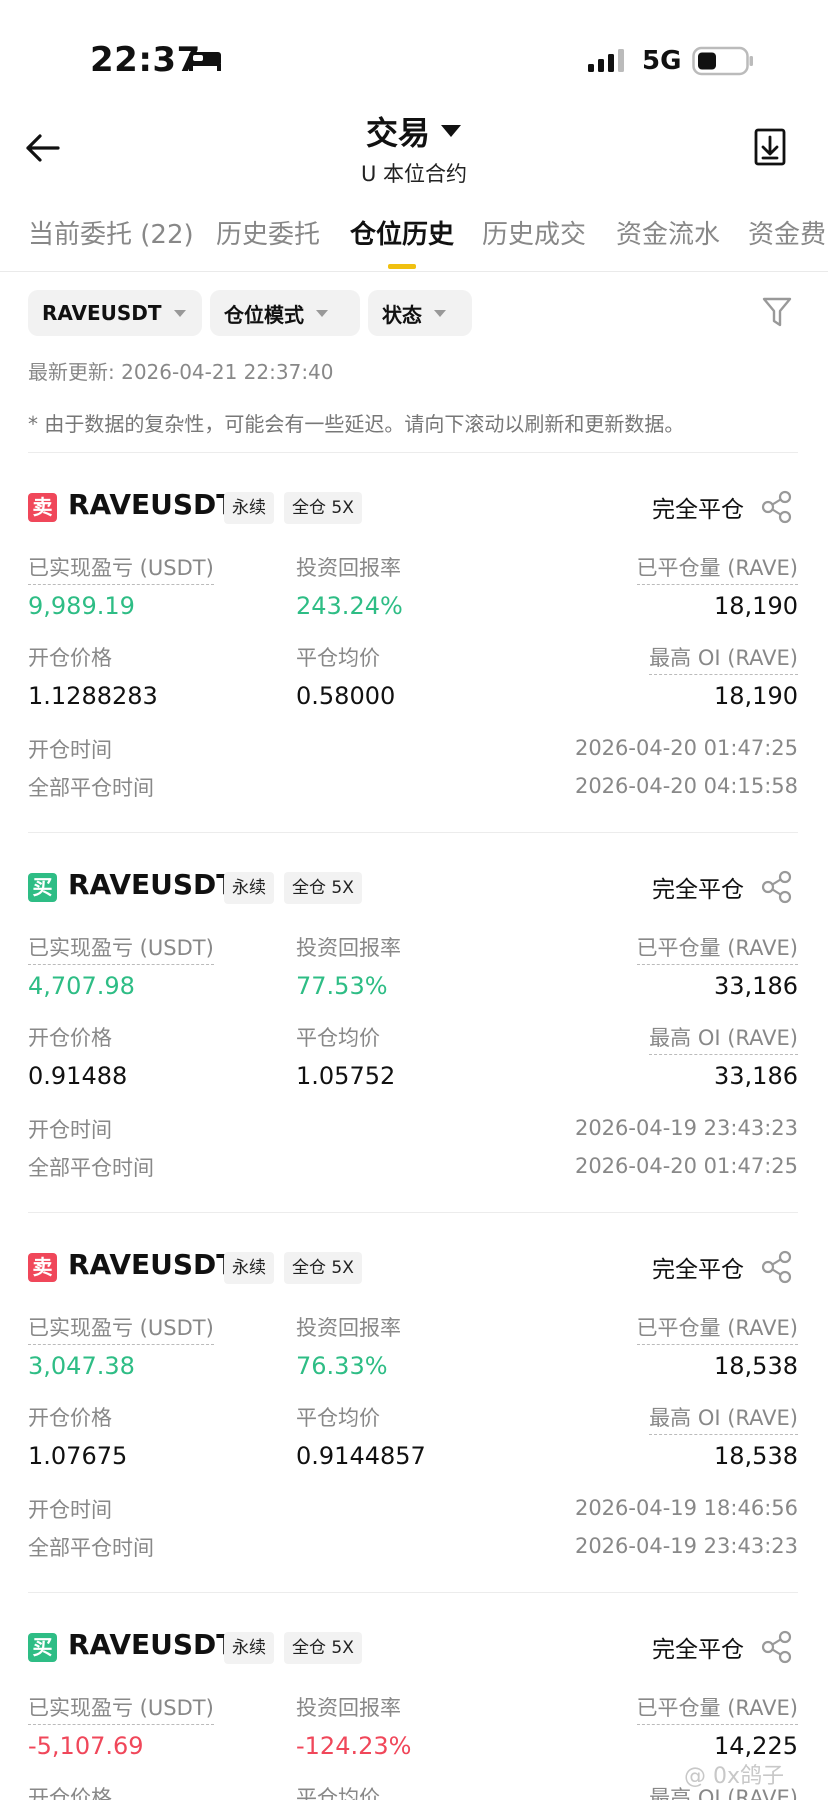 The width and height of the screenshot is (828, 1800). What do you see at coordinates (606, 60) in the screenshot?
I see `cellular-signal-icon` at bounding box center [606, 60].